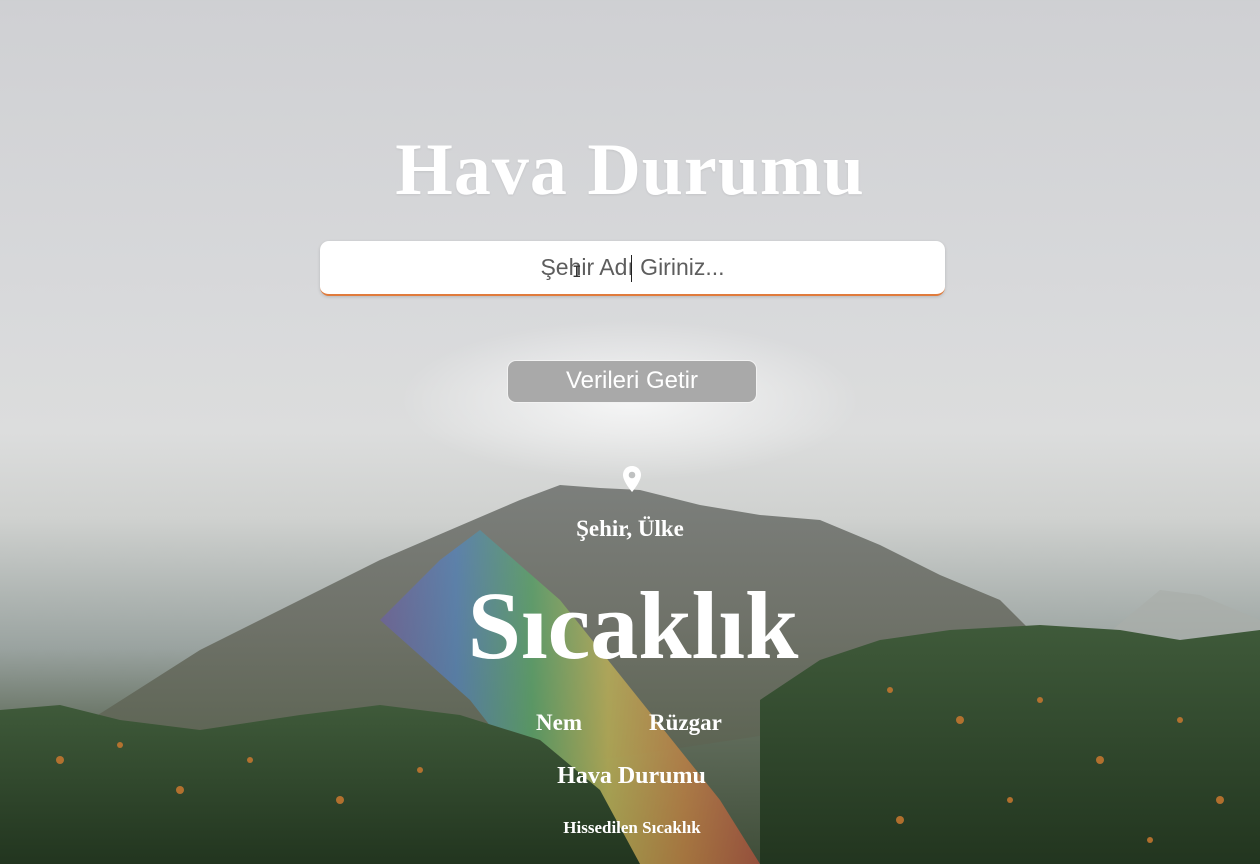 The width and height of the screenshot is (1260, 864). Describe the element at coordinates (577, 271) in the screenshot. I see `text-cursor-icon: I` at that location.